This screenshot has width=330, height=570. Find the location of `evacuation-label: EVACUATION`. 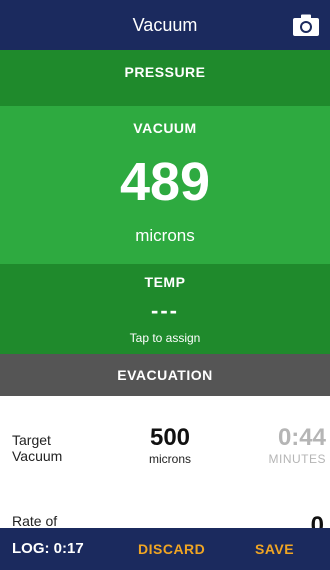

evacuation-label: EVACUATION is located at coordinates (165, 375).